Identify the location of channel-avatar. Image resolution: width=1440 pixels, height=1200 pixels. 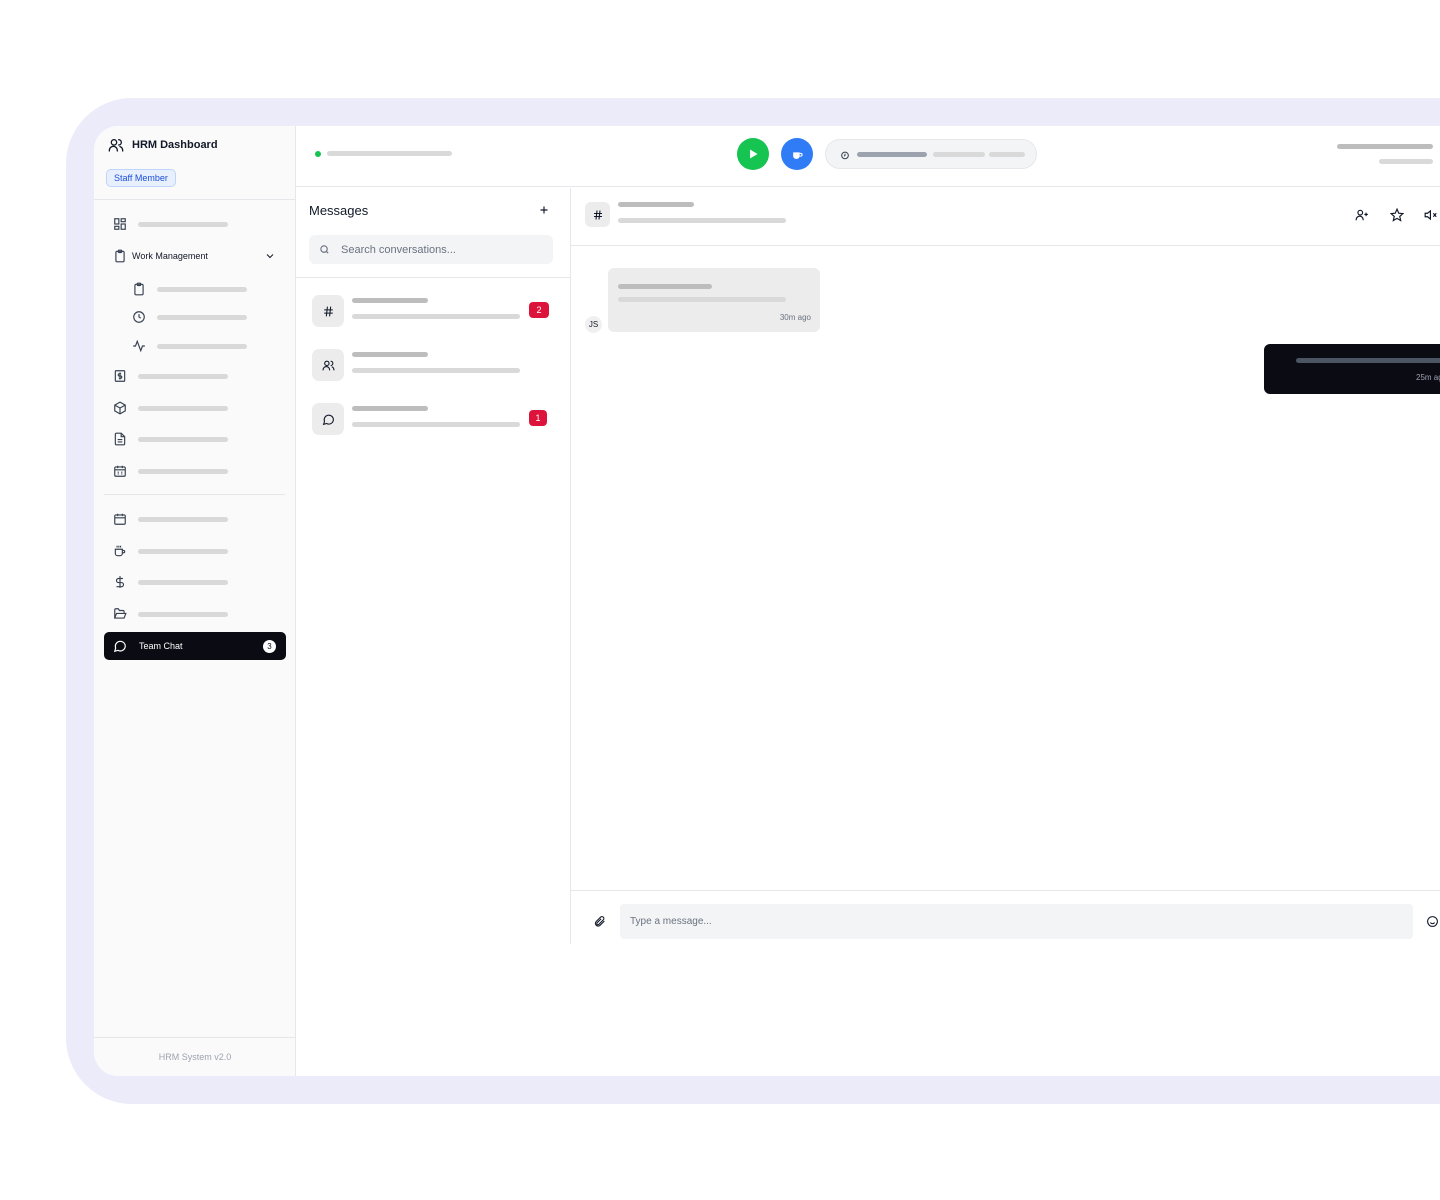
(597, 214).